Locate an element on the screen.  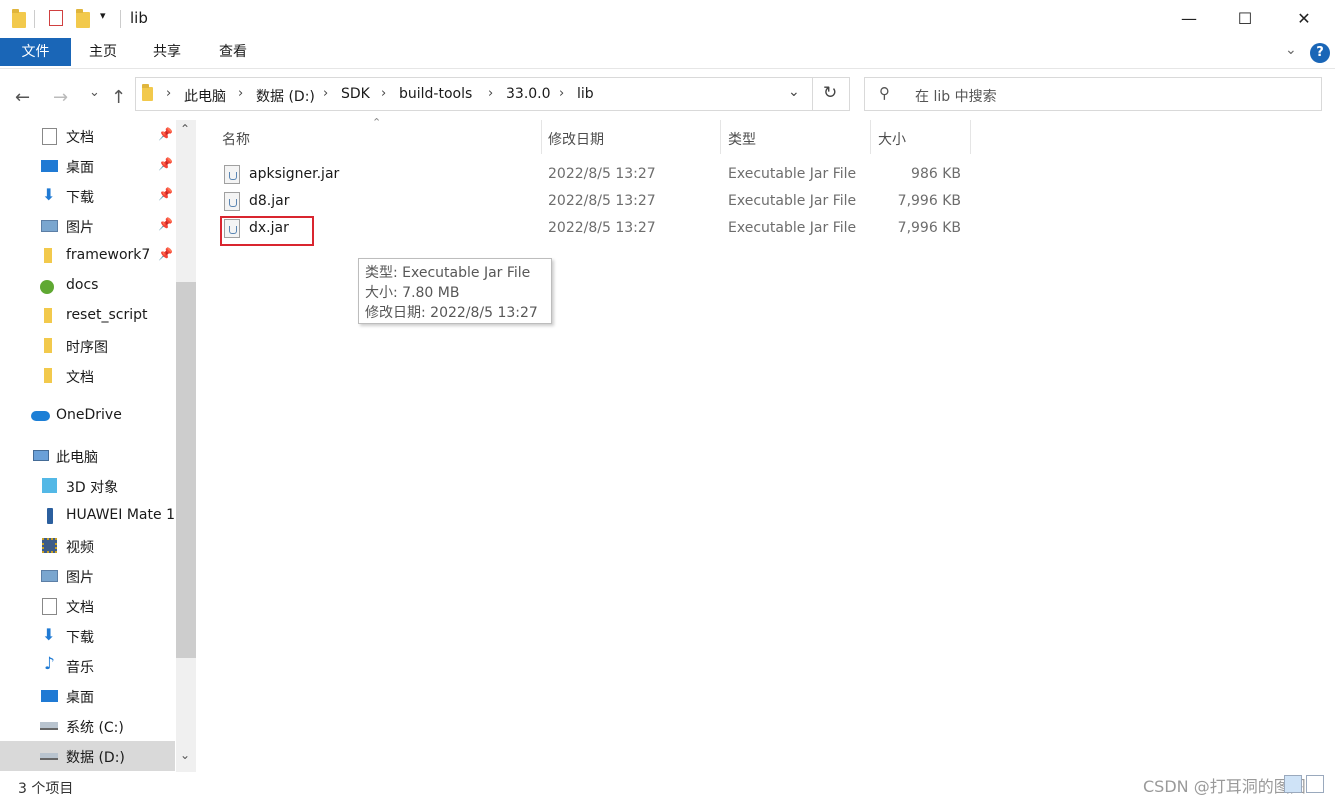
sidebar-item-label: 桌面 is located at coordinates (80, 168).